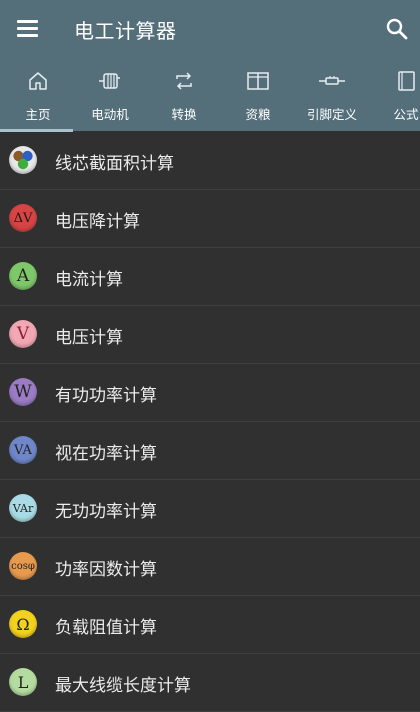  Describe the element at coordinates (210, 509) in the screenshot. I see `list-item-reactive-power: VAr 无功功率计算` at that location.